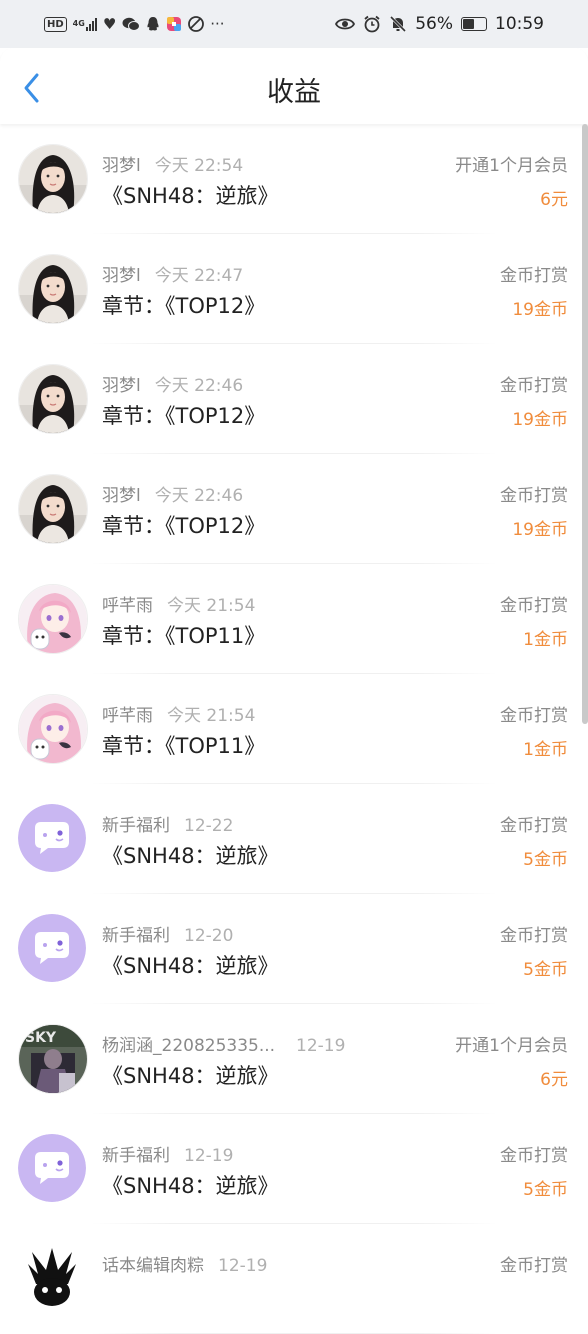 The width and height of the screenshot is (588, 1334). What do you see at coordinates (199, 496) in the screenshot?
I see `record-time: 今天 22:46` at bounding box center [199, 496].